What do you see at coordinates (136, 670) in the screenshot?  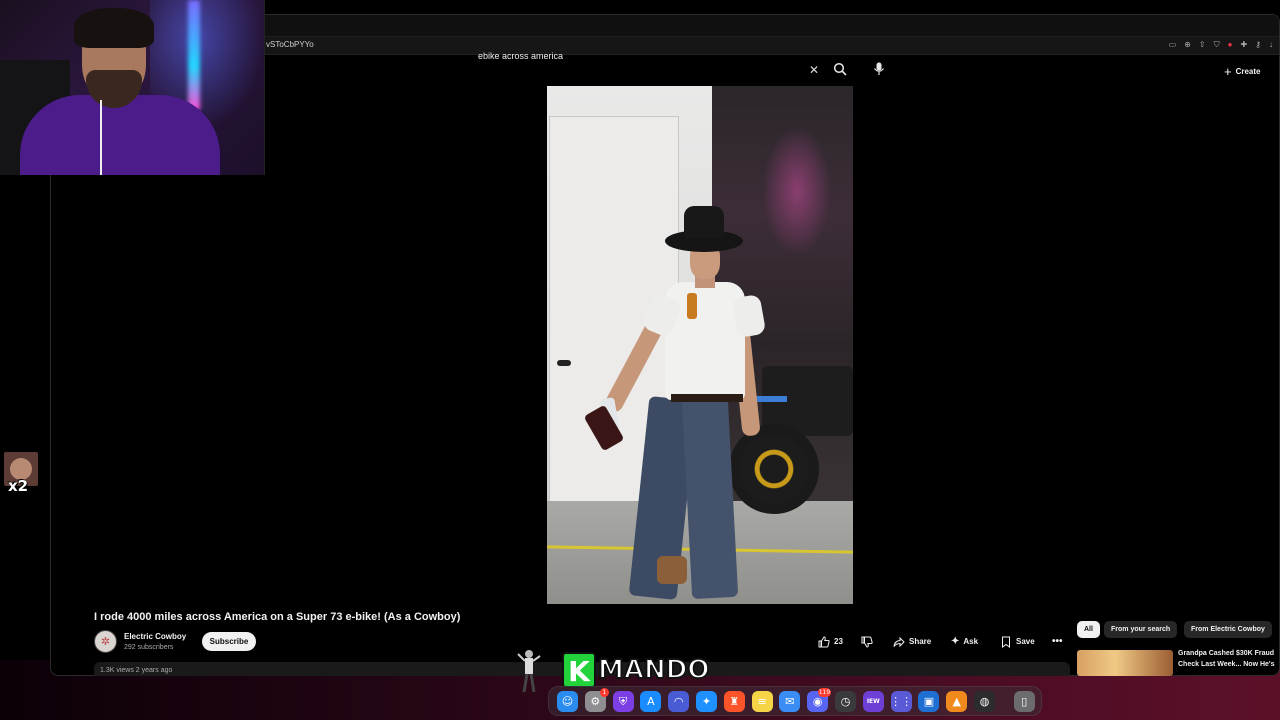 I see `video-meta: 1.3K views 2 years ago` at bounding box center [136, 670].